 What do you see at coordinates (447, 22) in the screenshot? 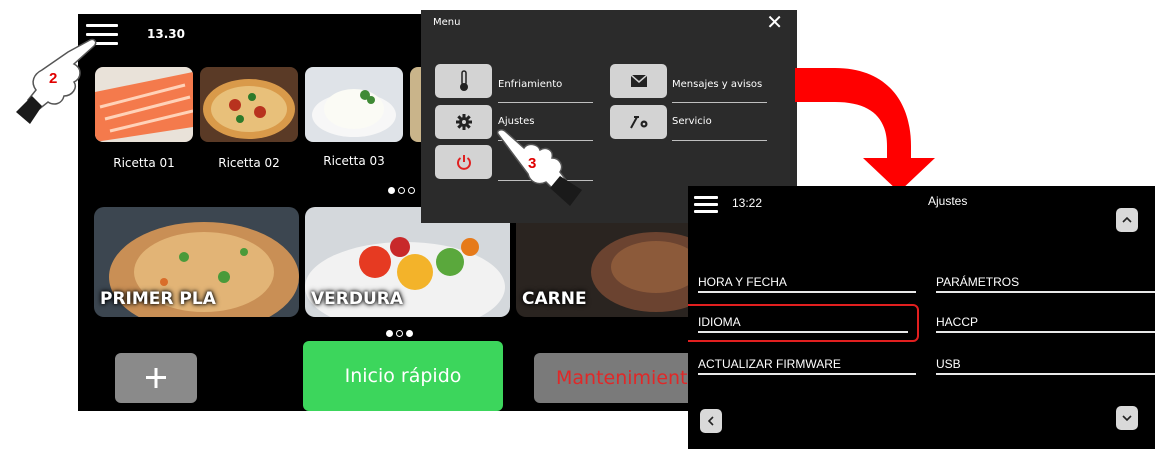
I see `menu-title: Menu` at bounding box center [447, 22].